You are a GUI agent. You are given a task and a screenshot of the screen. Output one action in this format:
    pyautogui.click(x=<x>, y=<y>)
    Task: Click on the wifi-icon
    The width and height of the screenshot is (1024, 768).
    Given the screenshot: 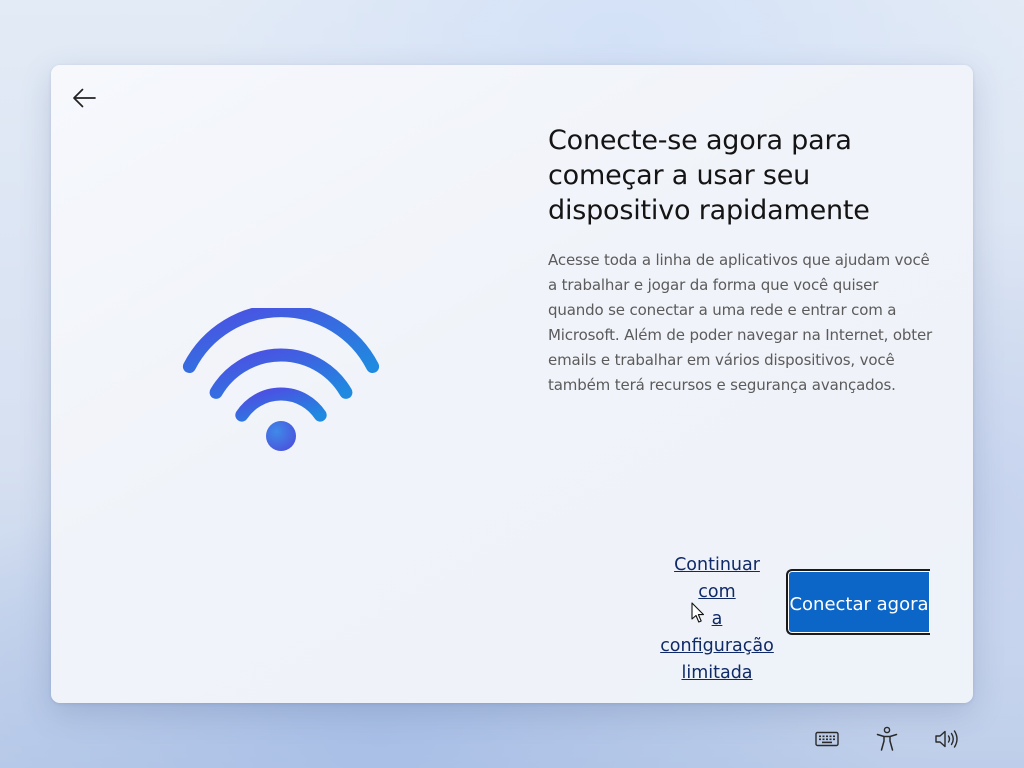 What is the action you would take?
    pyautogui.click(x=281, y=379)
    